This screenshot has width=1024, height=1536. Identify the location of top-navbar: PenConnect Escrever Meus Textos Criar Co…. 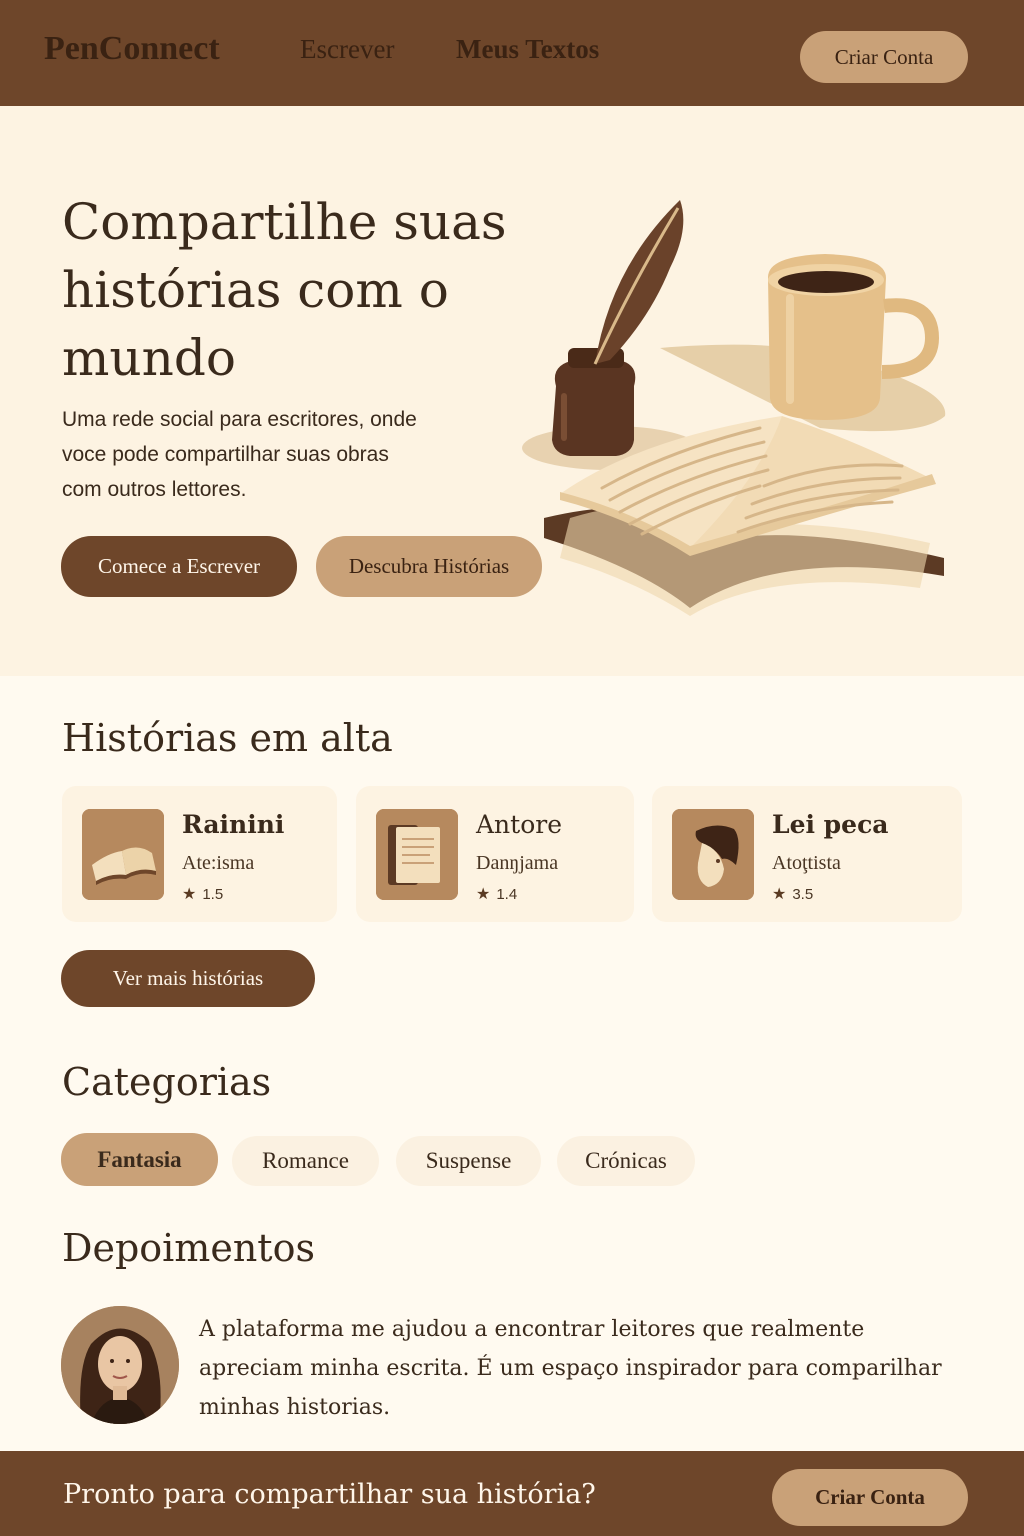
(512, 53).